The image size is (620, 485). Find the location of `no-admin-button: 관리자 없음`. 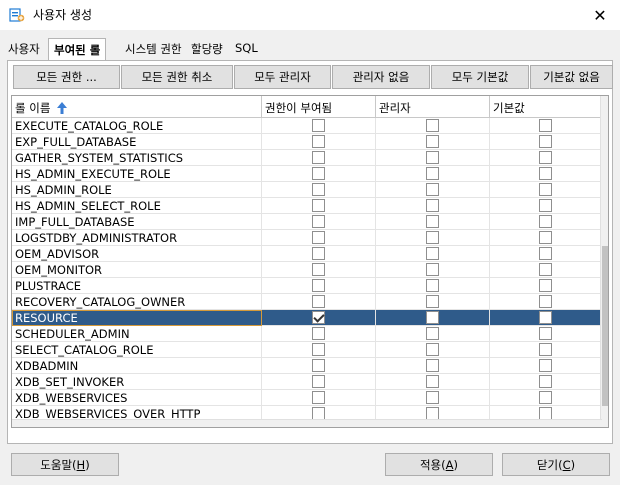

no-admin-button: 관리자 없음 is located at coordinates (381, 77).